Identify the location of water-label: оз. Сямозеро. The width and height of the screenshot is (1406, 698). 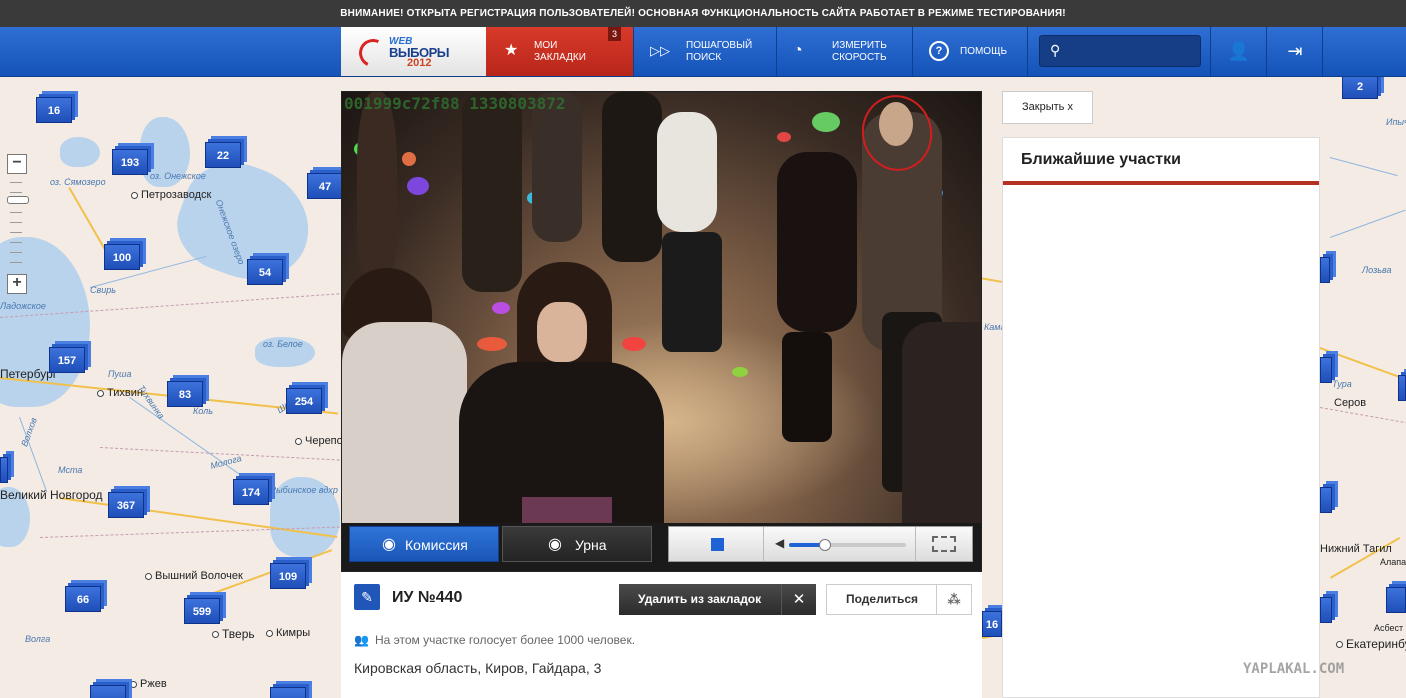
(78, 182).